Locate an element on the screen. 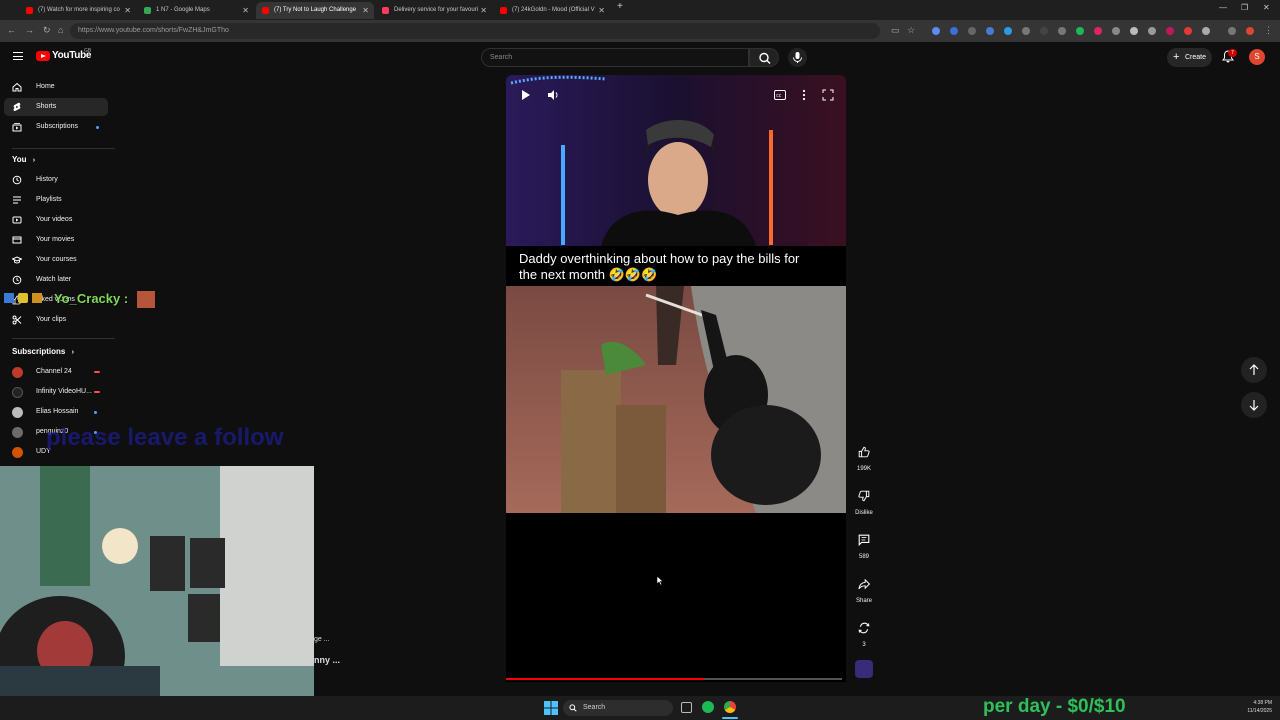 Image resolution: width=1280 pixels, height=720 pixels. sidebar-item-playlists: Playlists is located at coordinates (56, 200).